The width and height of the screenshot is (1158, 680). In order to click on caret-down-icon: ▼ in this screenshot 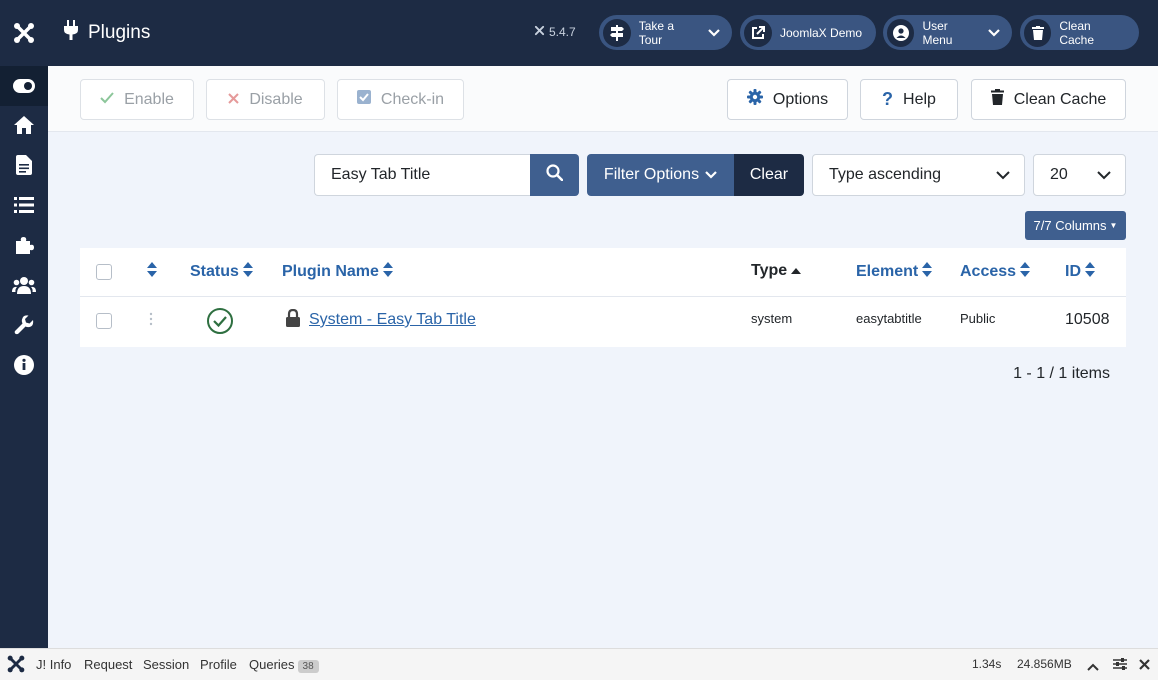, I will do `click(1113, 225)`.